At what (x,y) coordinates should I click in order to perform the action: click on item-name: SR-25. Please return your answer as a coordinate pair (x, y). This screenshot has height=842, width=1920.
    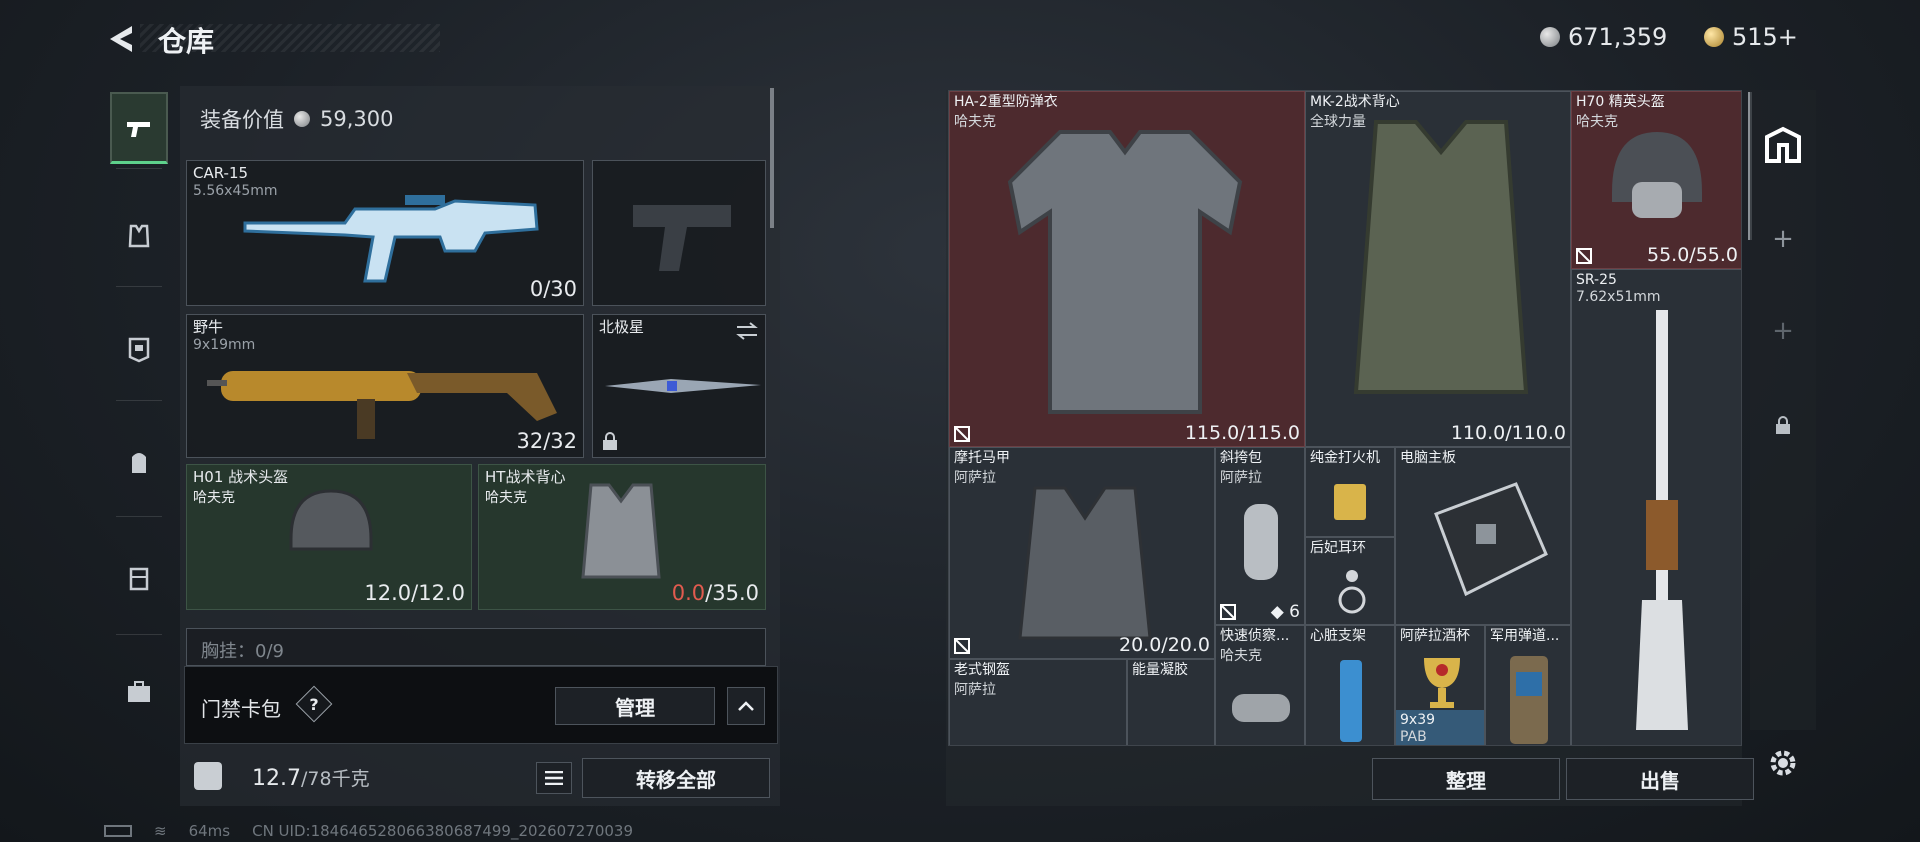
    Looking at the image, I should click on (1596, 280).